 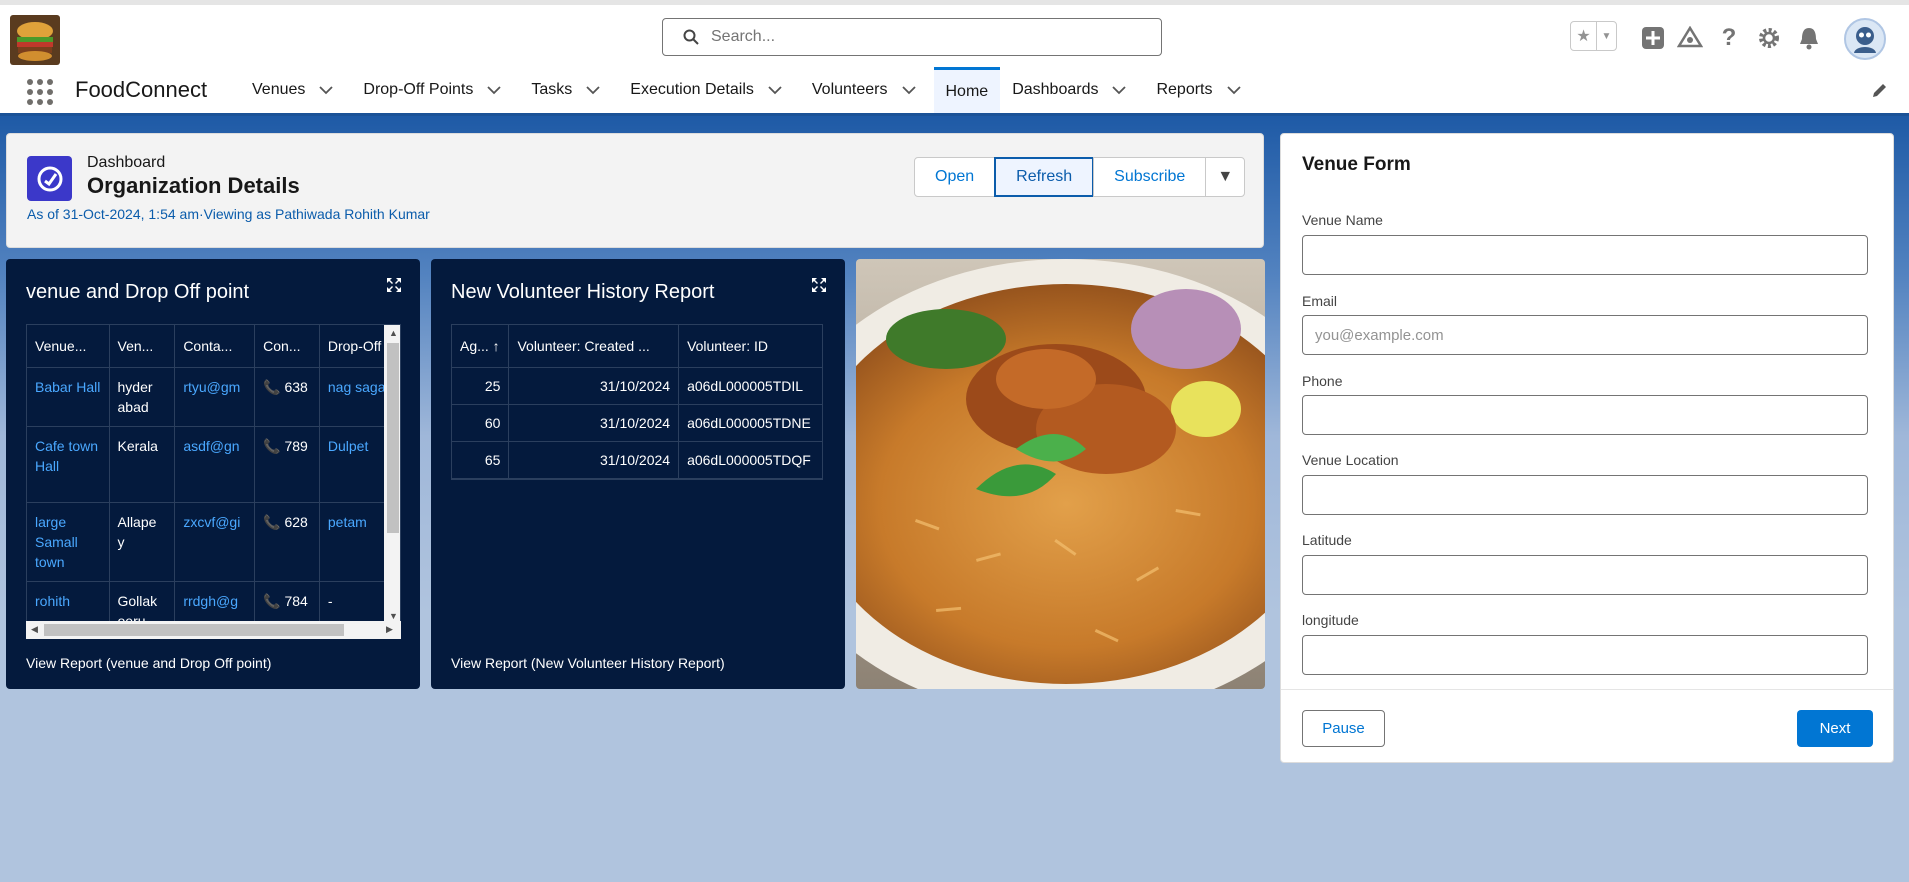 I want to click on widget-title: New Volunteer History Report, so click(x=583, y=292).